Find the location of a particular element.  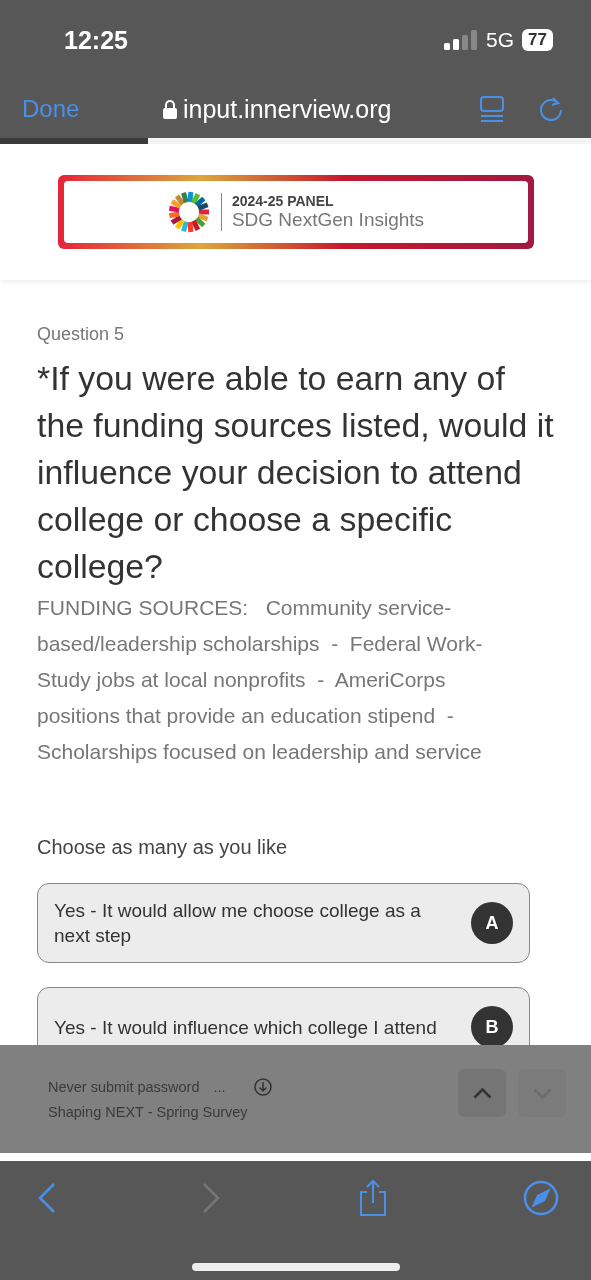

banner-subtitle: SDG NextGen Insights is located at coordinates (328, 220).